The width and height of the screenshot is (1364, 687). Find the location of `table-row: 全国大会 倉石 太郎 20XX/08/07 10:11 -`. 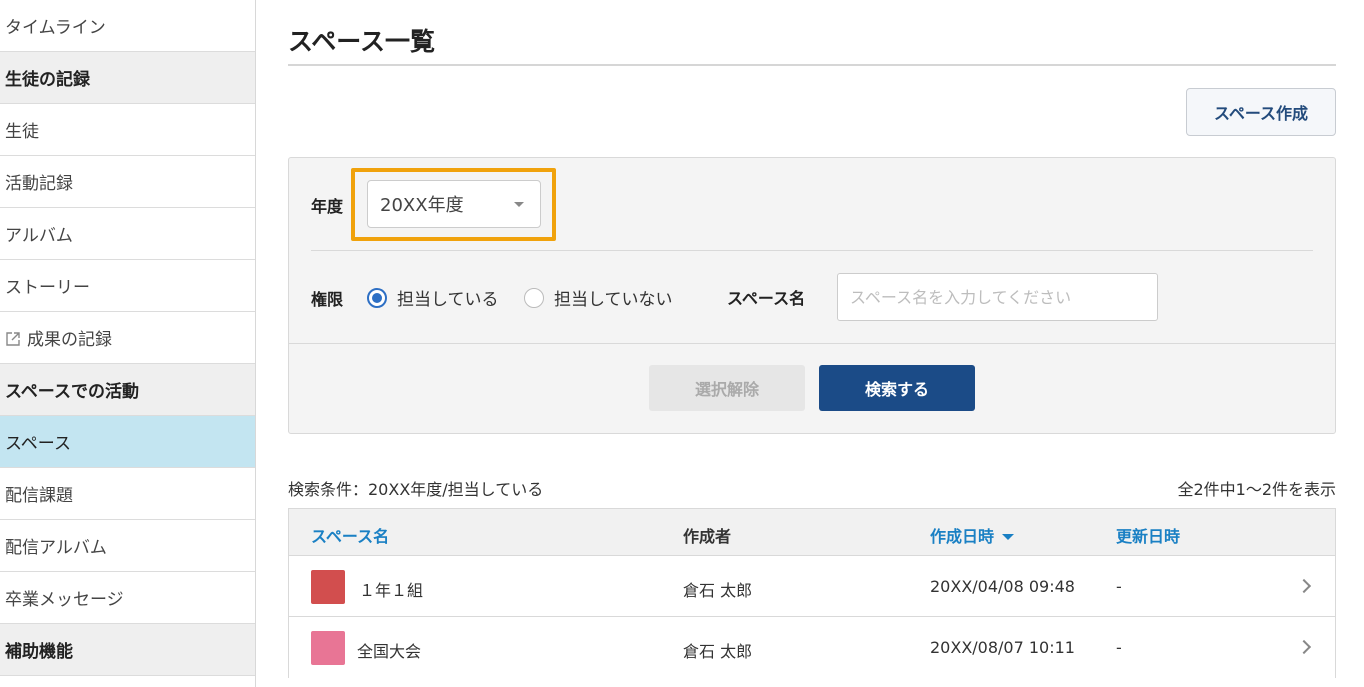

table-row: 全国大会 倉石 太郎 20XX/08/07 10:11 - is located at coordinates (812, 648).